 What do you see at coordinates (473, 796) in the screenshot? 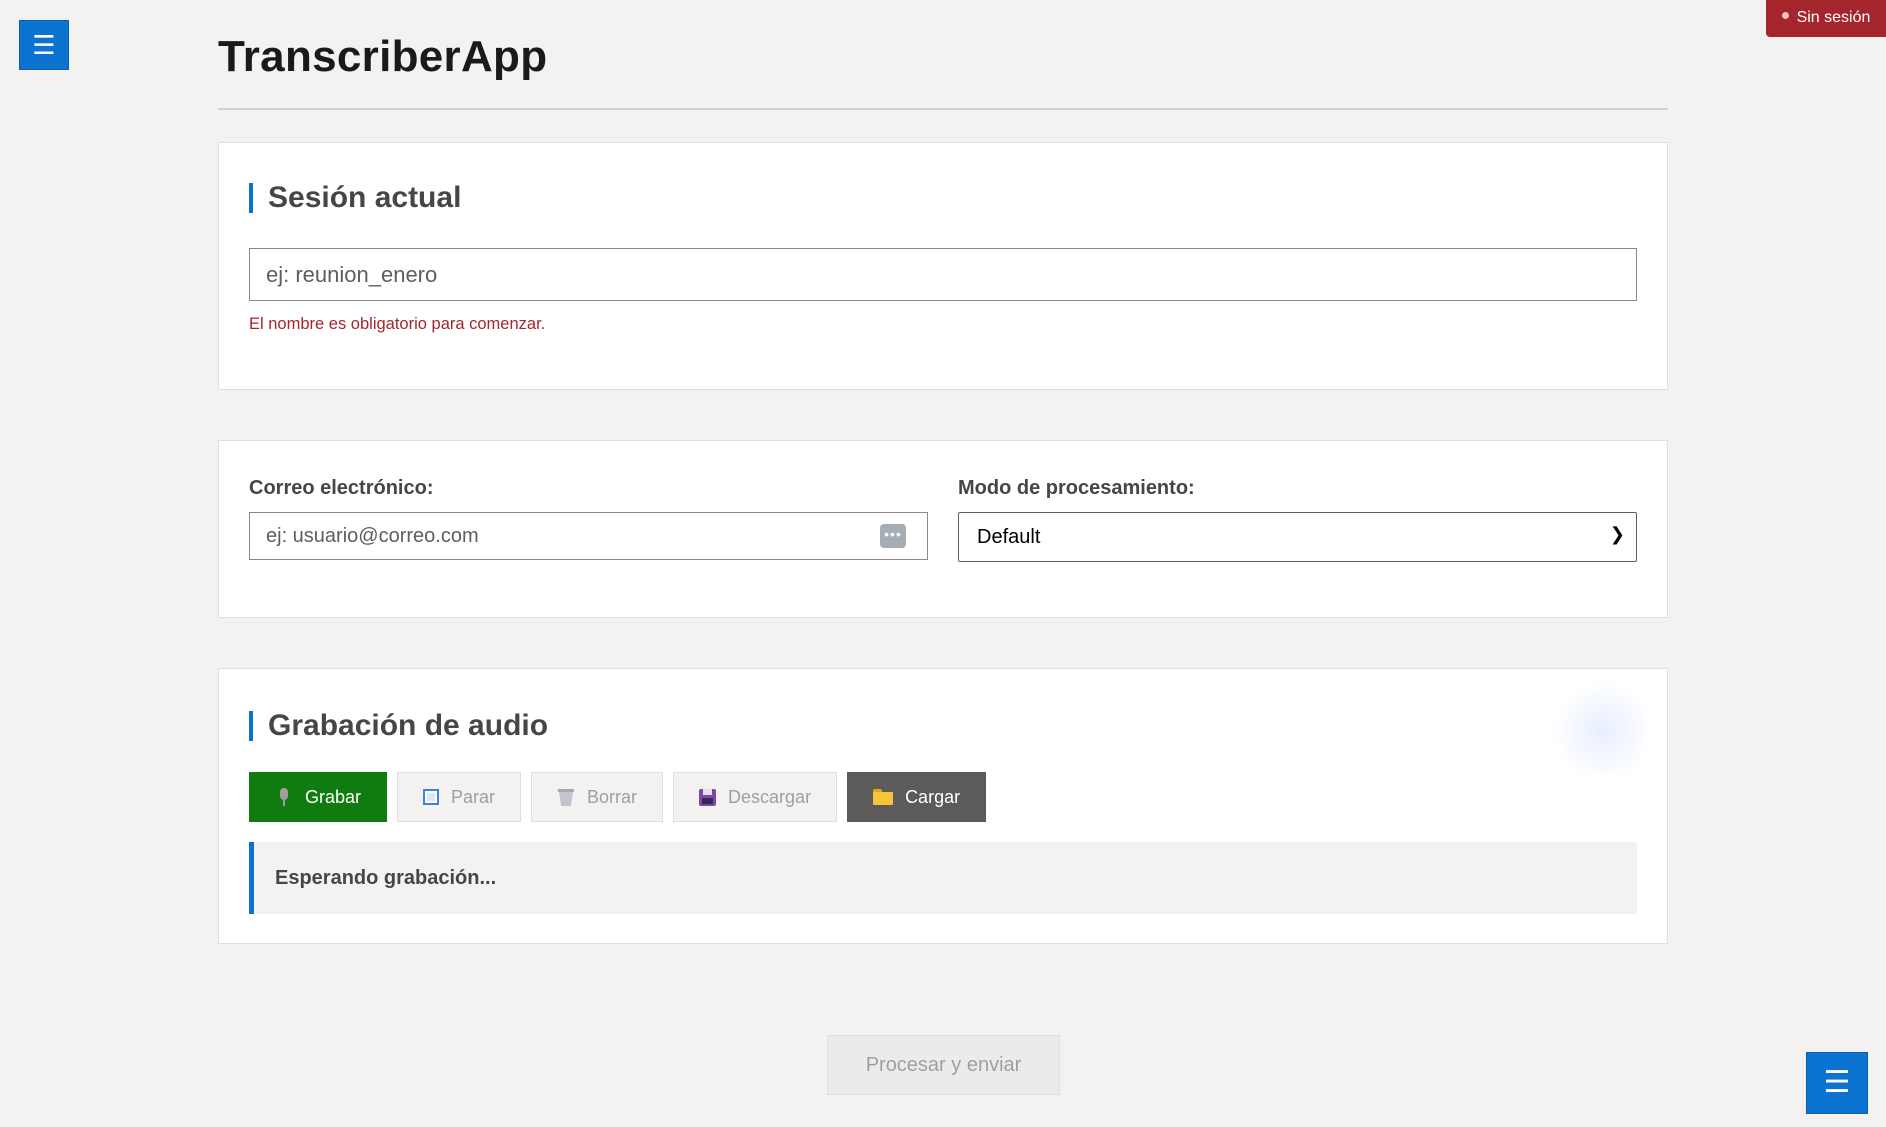
I see `stop-button-label: Parar` at bounding box center [473, 796].